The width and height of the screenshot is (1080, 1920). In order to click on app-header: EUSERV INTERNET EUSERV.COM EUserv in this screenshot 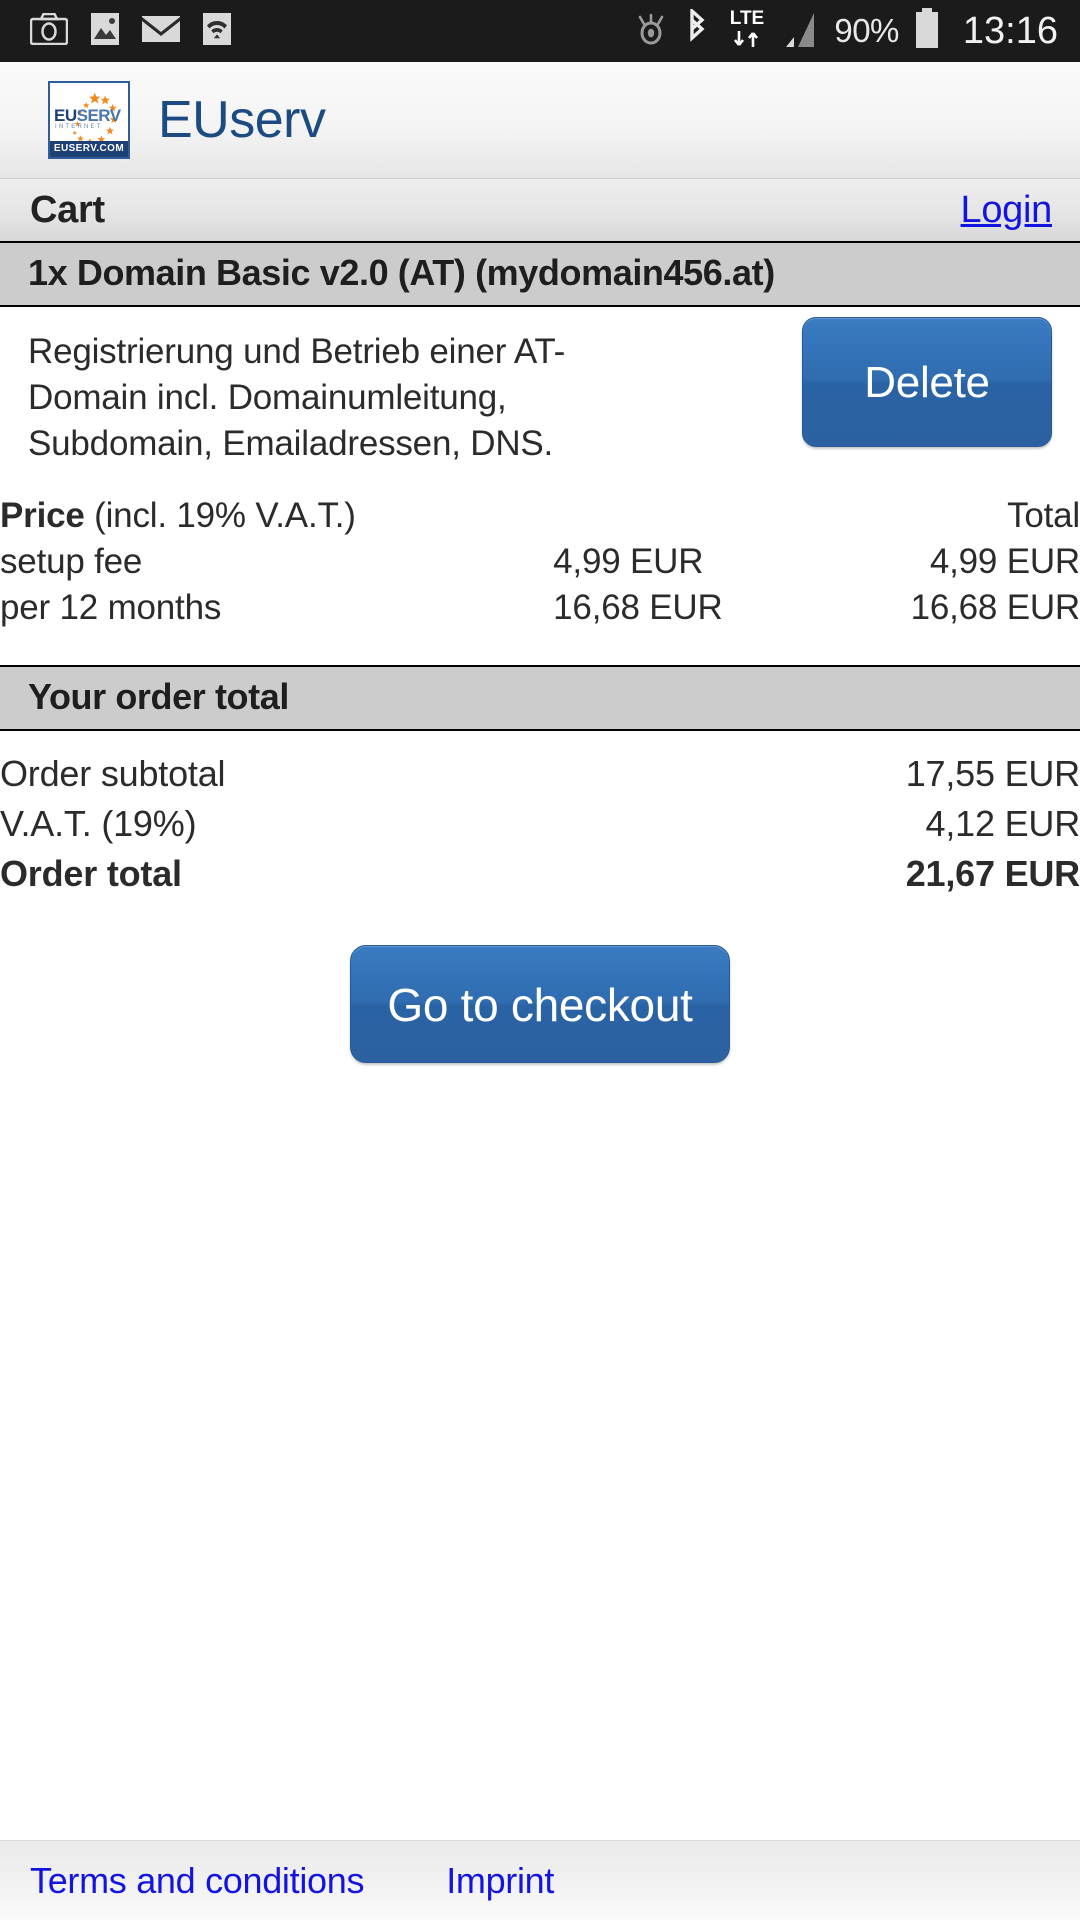, I will do `click(540, 120)`.